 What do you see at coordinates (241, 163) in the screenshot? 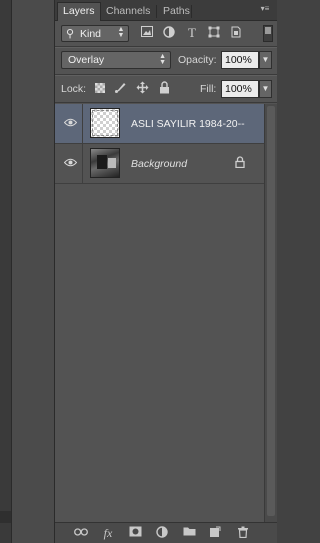
I see `layer-lock-icon` at bounding box center [241, 163].